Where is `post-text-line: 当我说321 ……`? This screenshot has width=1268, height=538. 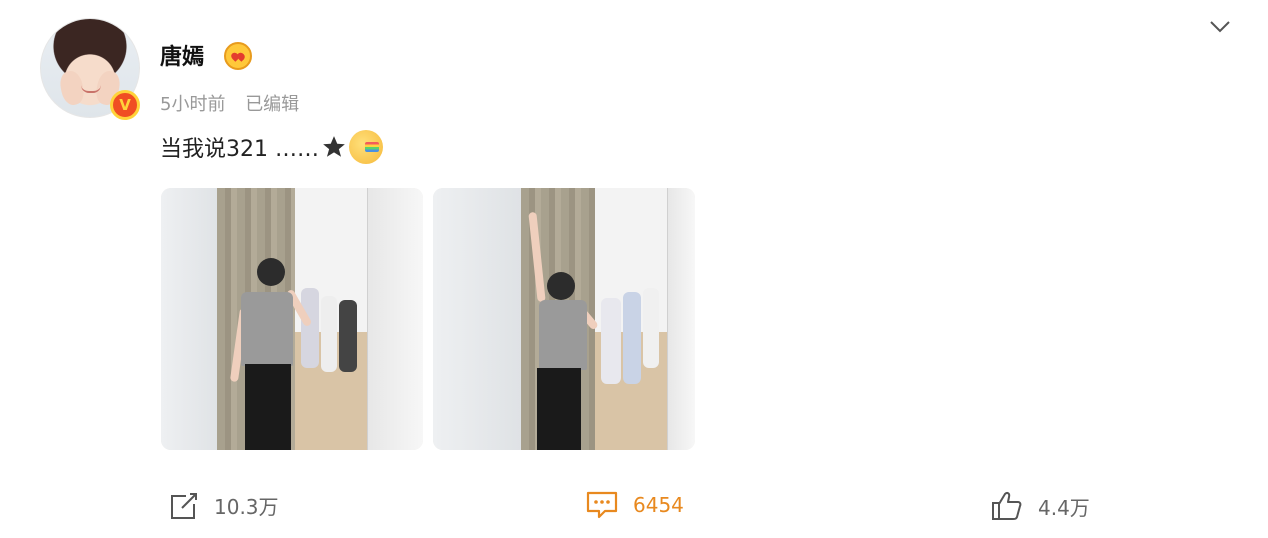
post-text-line: 当我说321 …… is located at coordinates (271, 147).